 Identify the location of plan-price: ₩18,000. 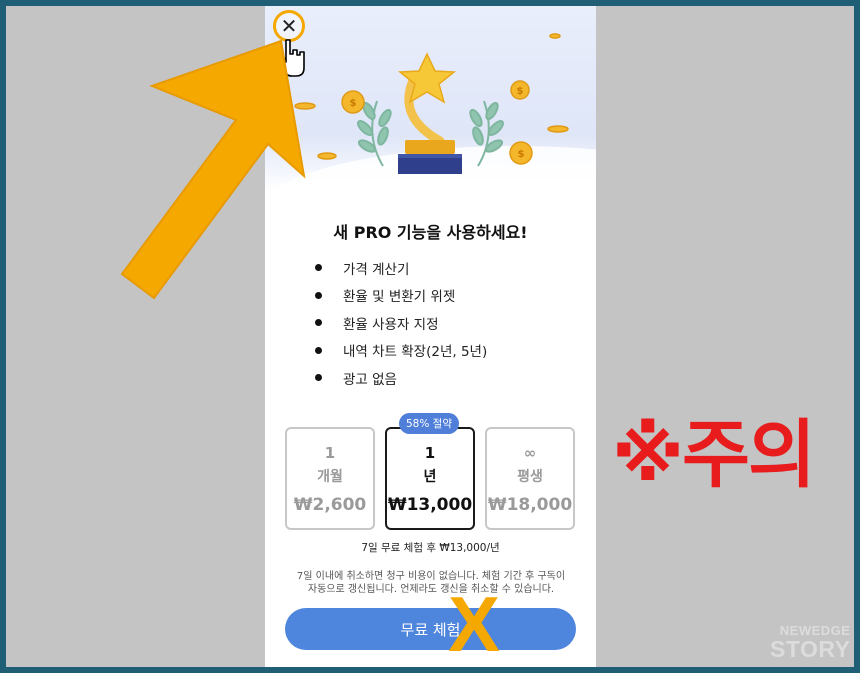
(530, 505).